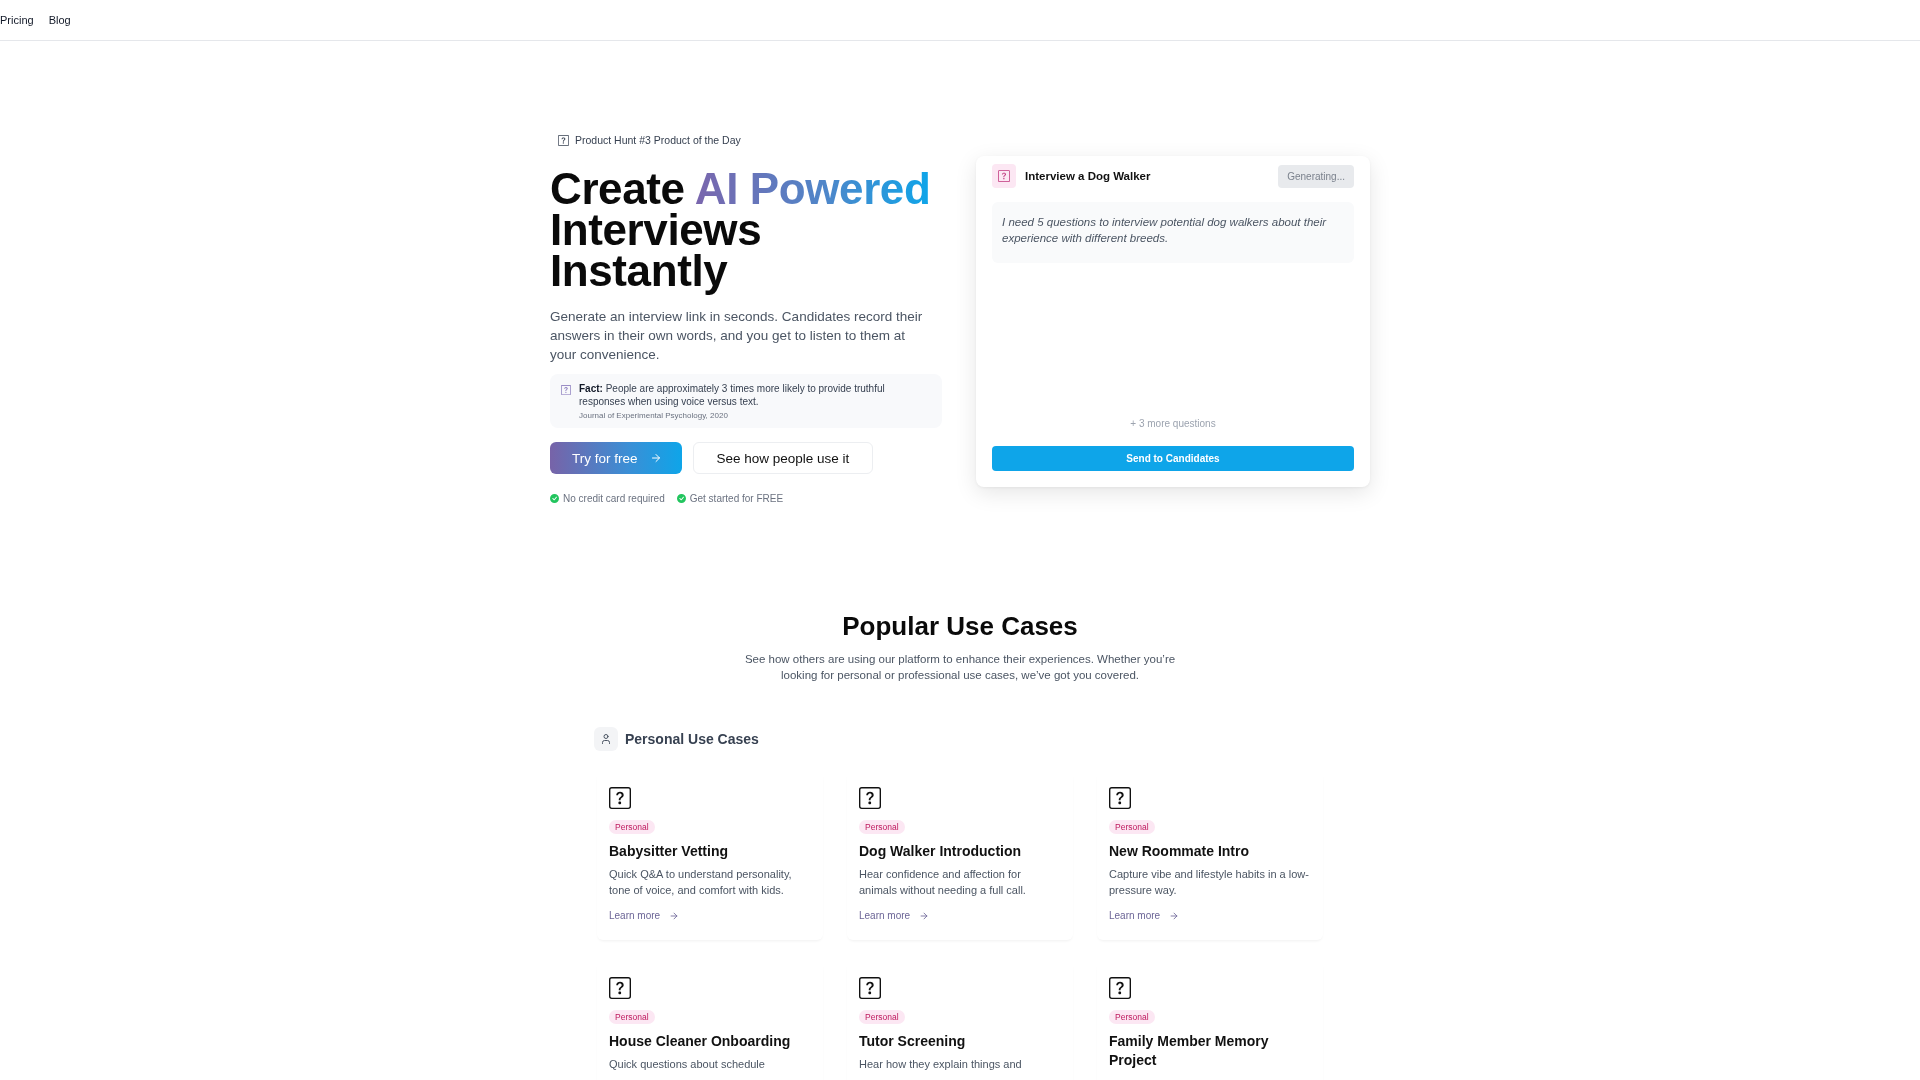 The image size is (1920, 1080). Describe the element at coordinates (658, 140) in the screenshot. I see `product-hunt-label: Product Hunt #3 Product of the Day` at that location.